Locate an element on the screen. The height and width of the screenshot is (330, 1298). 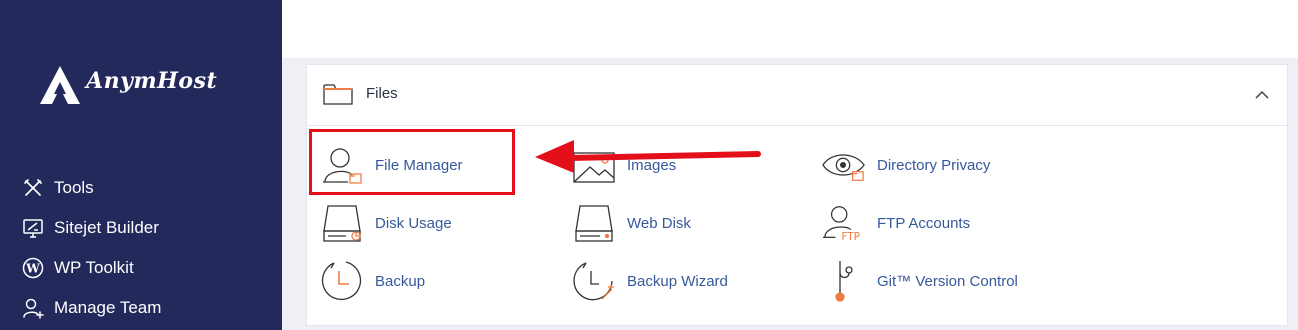
sidebar-item-wp-toolkit: W WP Toolkit is located at coordinates (90, 268).